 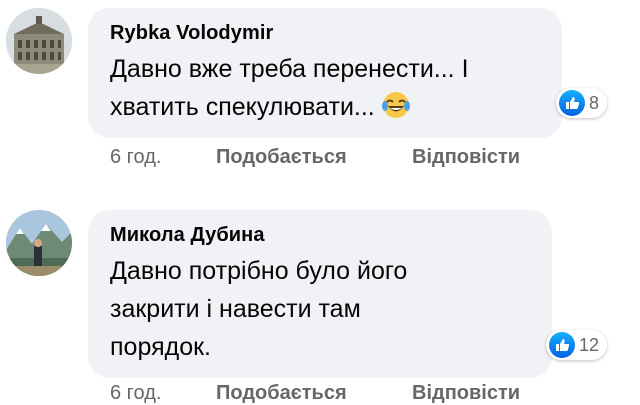 I want to click on avatar, so click(x=39, y=243).